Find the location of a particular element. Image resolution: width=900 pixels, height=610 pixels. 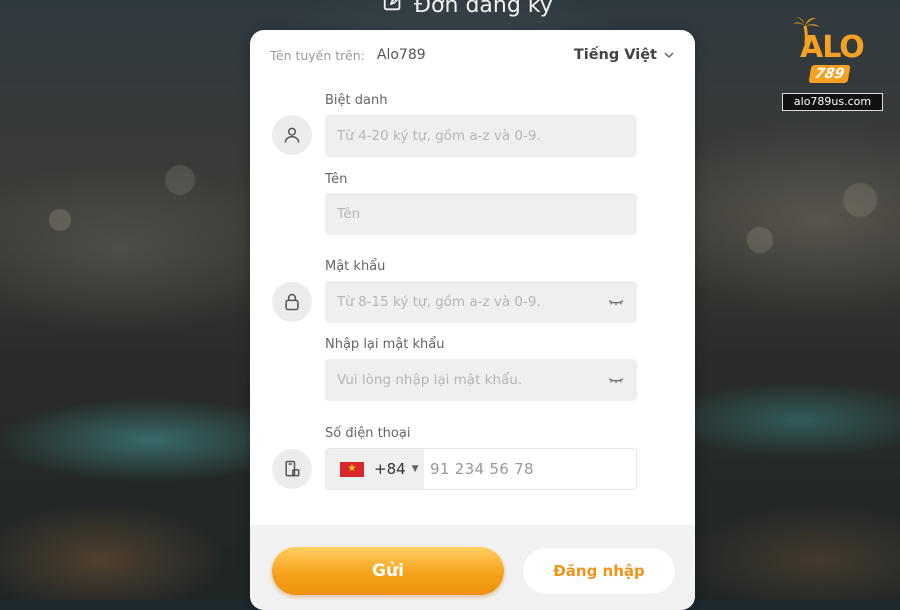

card-header: Tên tuyến trên: Alo789 Tiếng Việt is located at coordinates (472, 55).